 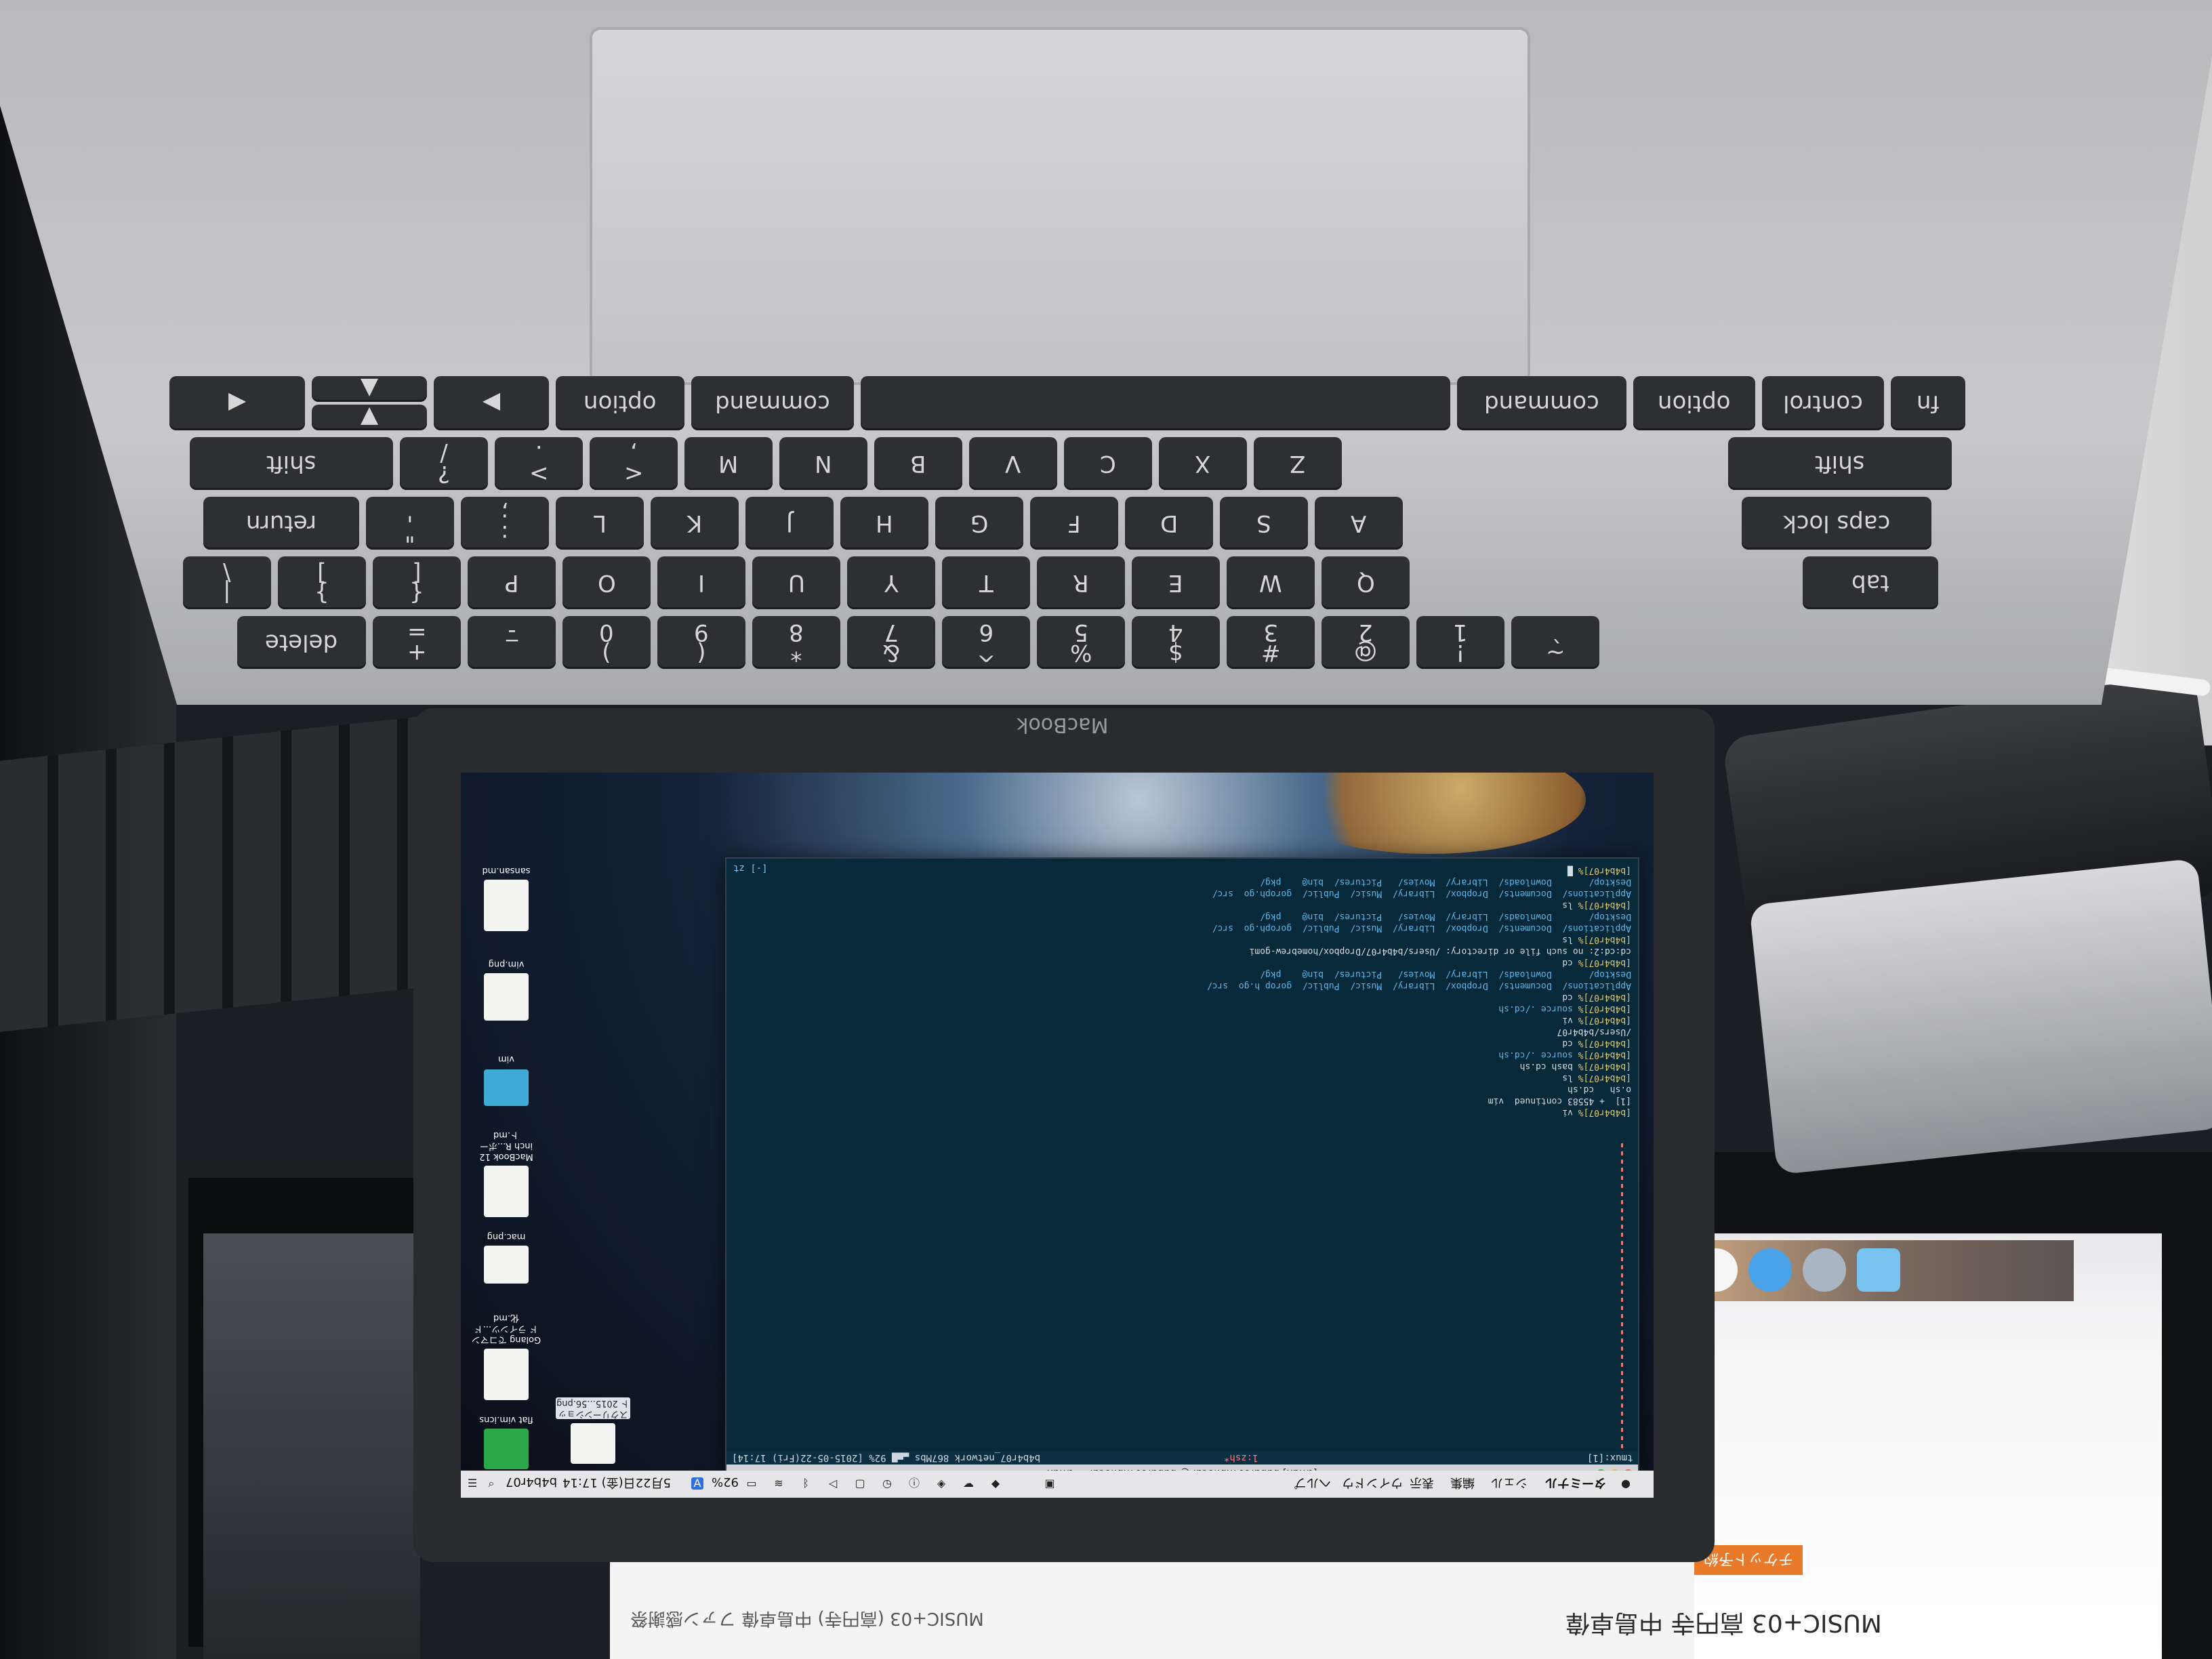 I want to click on key-bottom-8: X, so click(x=1203, y=463).